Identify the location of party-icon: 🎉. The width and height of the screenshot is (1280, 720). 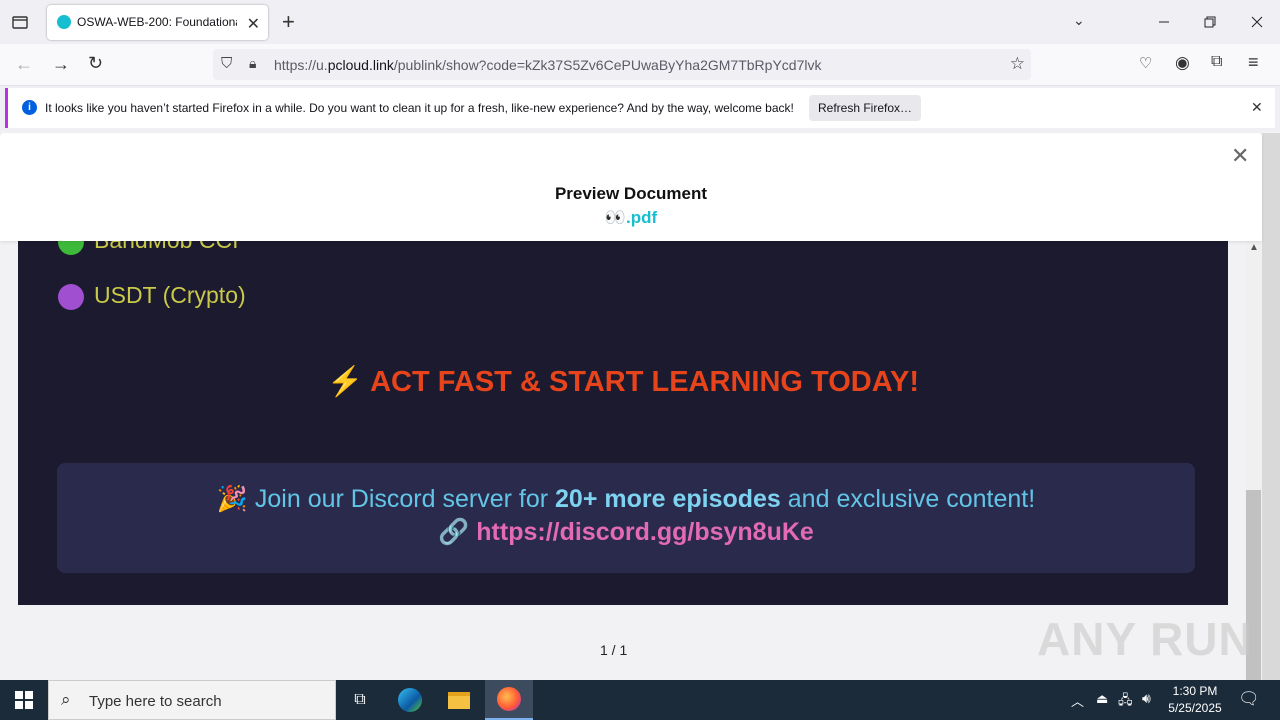
(232, 499).